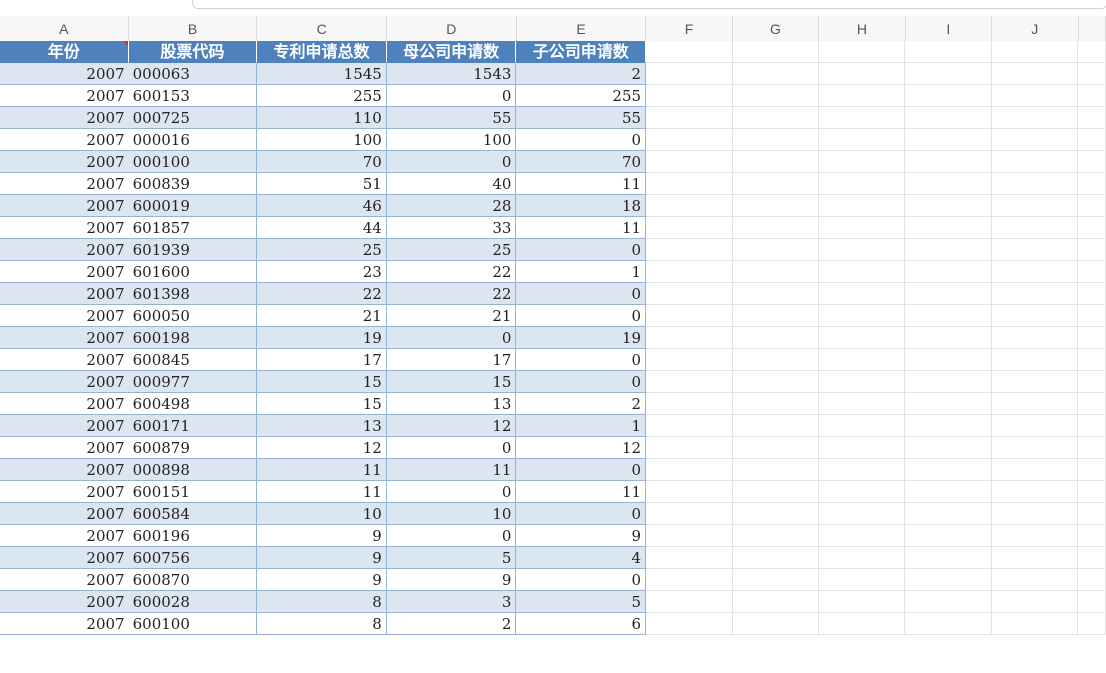 The height and width of the screenshot is (673, 1106). Describe the element at coordinates (193, 74) in the screenshot. I see `stock-code-cell: 000063` at that location.